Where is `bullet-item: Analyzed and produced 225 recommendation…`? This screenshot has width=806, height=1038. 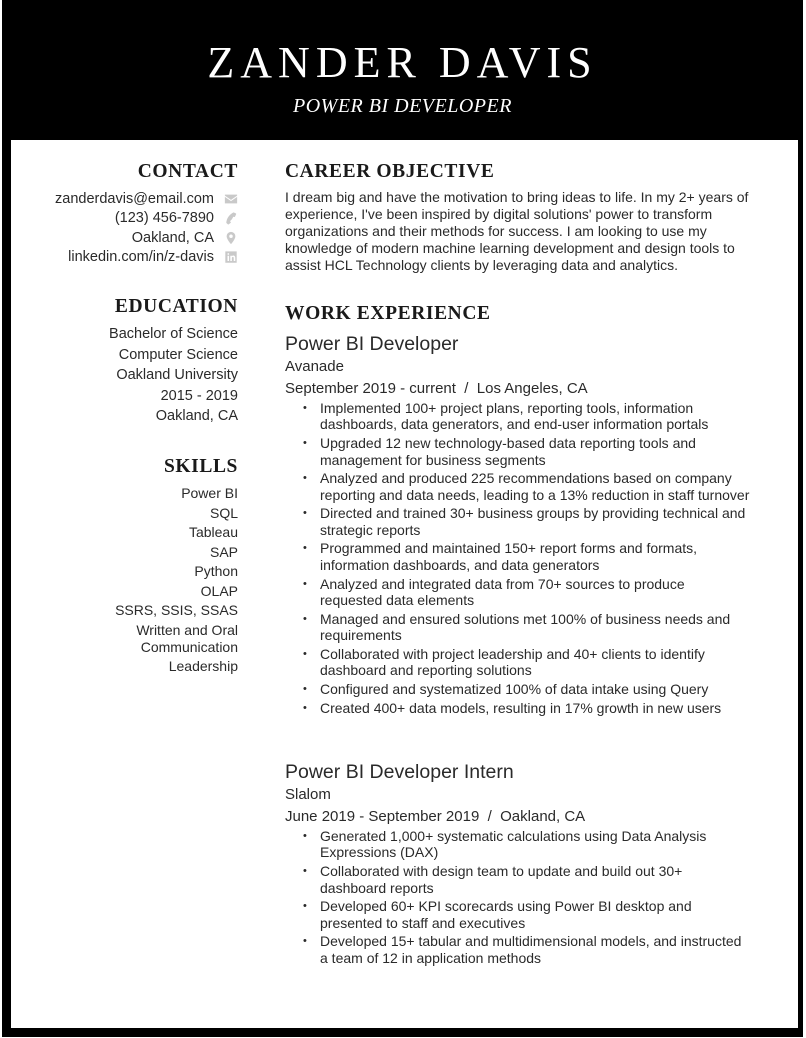 bullet-item: Analyzed and produced 225 recommendation… is located at coordinates (517, 486).